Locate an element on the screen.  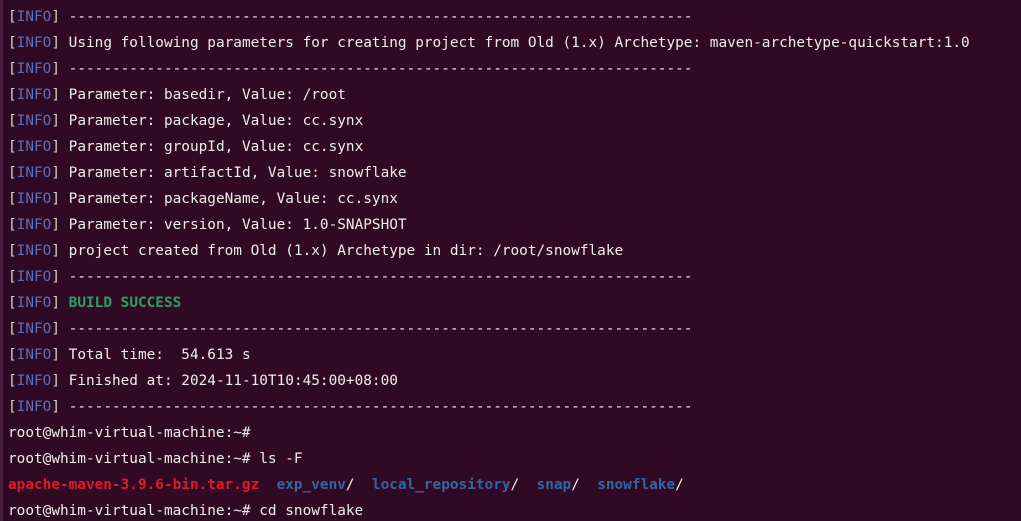
build-success-text: BUILD SUCCESS is located at coordinates (125, 303).